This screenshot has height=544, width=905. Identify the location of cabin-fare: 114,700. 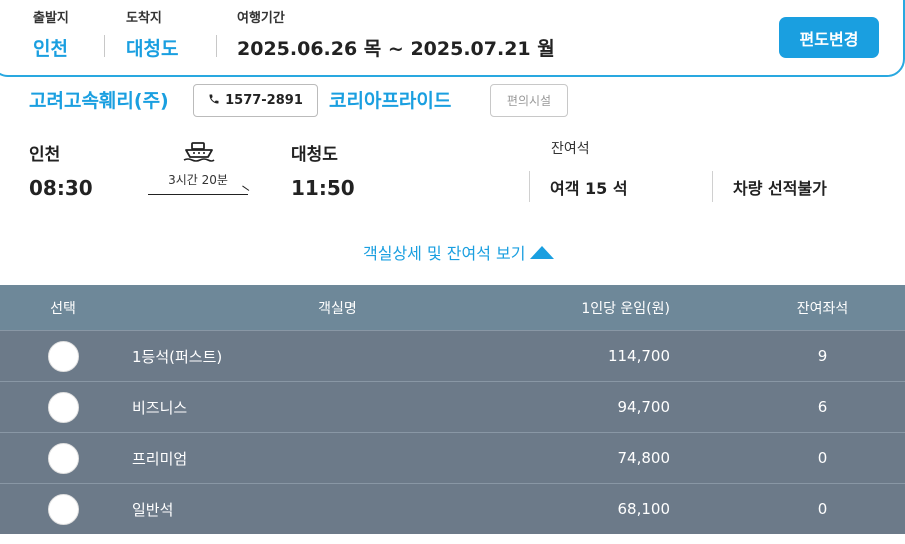
(638, 356).